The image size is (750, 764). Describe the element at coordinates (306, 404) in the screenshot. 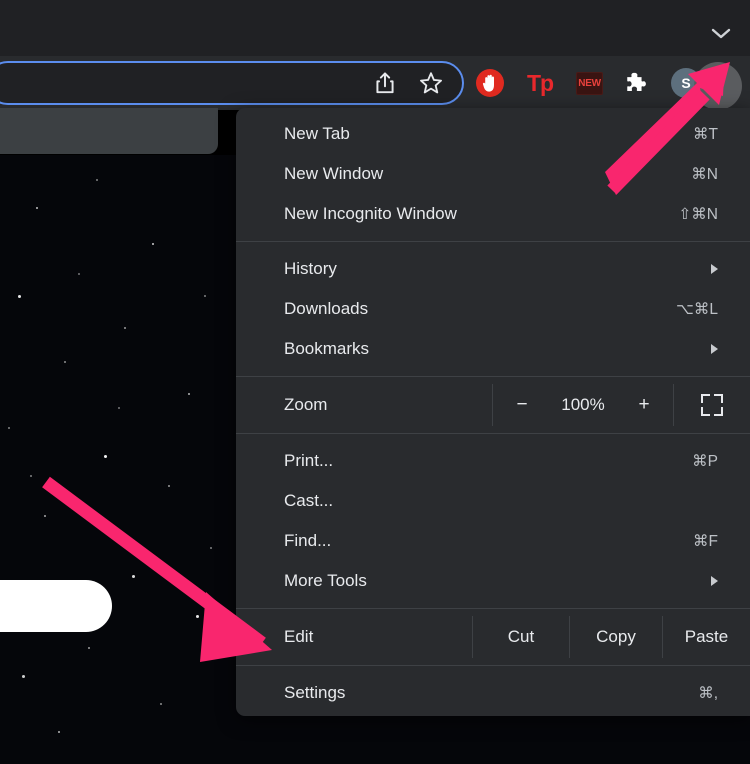

I see `zoom-label: Zoom` at that location.